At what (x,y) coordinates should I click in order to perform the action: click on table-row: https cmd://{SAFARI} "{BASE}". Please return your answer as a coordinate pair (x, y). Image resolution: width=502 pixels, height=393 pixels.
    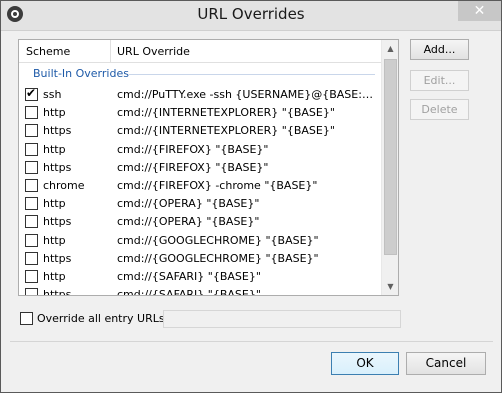
    Looking at the image, I should click on (200, 291).